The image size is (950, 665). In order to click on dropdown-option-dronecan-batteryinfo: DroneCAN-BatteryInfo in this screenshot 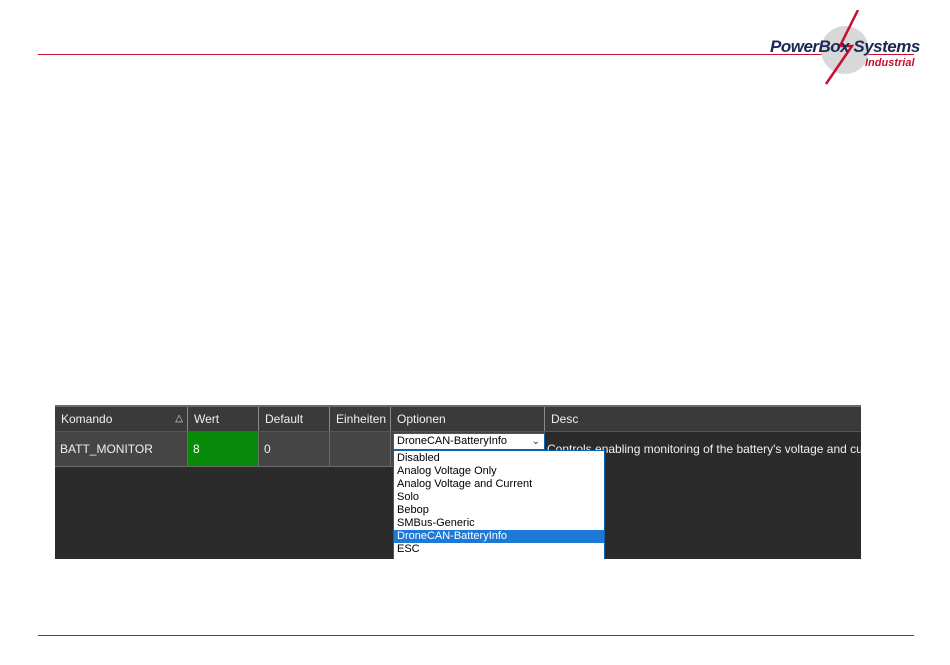, I will do `click(499, 536)`.